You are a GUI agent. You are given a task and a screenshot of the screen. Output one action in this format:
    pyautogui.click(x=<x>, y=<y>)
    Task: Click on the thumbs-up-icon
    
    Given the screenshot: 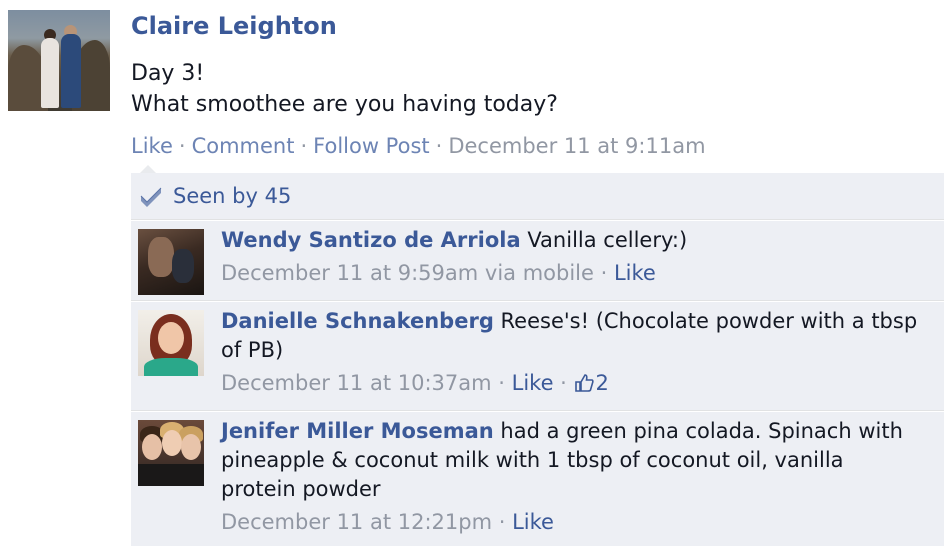 What is the action you would take?
    pyautogui.click(x=584, y=383)
    